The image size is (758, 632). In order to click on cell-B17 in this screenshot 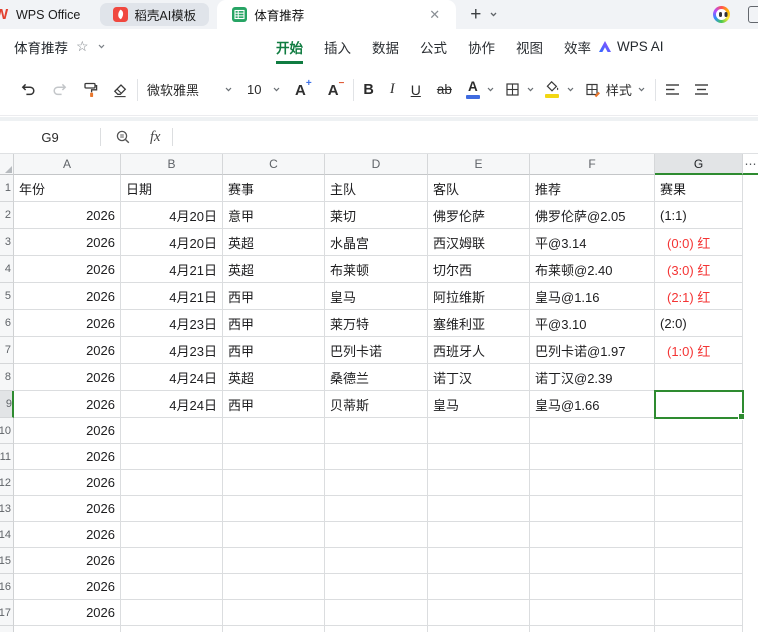, I will do `click(172, 613)`.